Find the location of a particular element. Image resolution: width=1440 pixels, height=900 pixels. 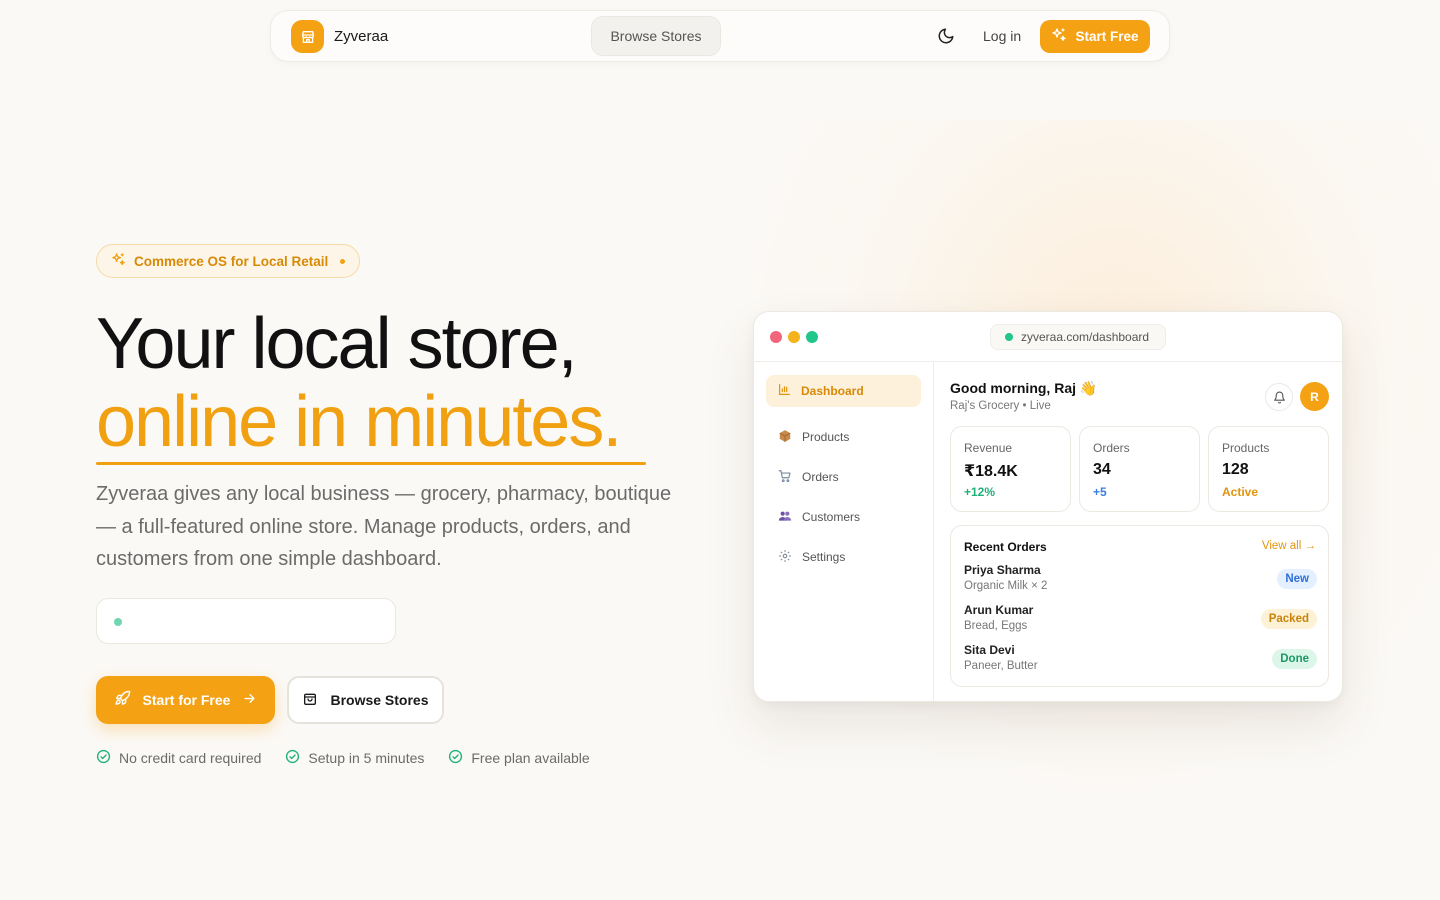

stat-delta: +12% is located at coordinates (980, 492).